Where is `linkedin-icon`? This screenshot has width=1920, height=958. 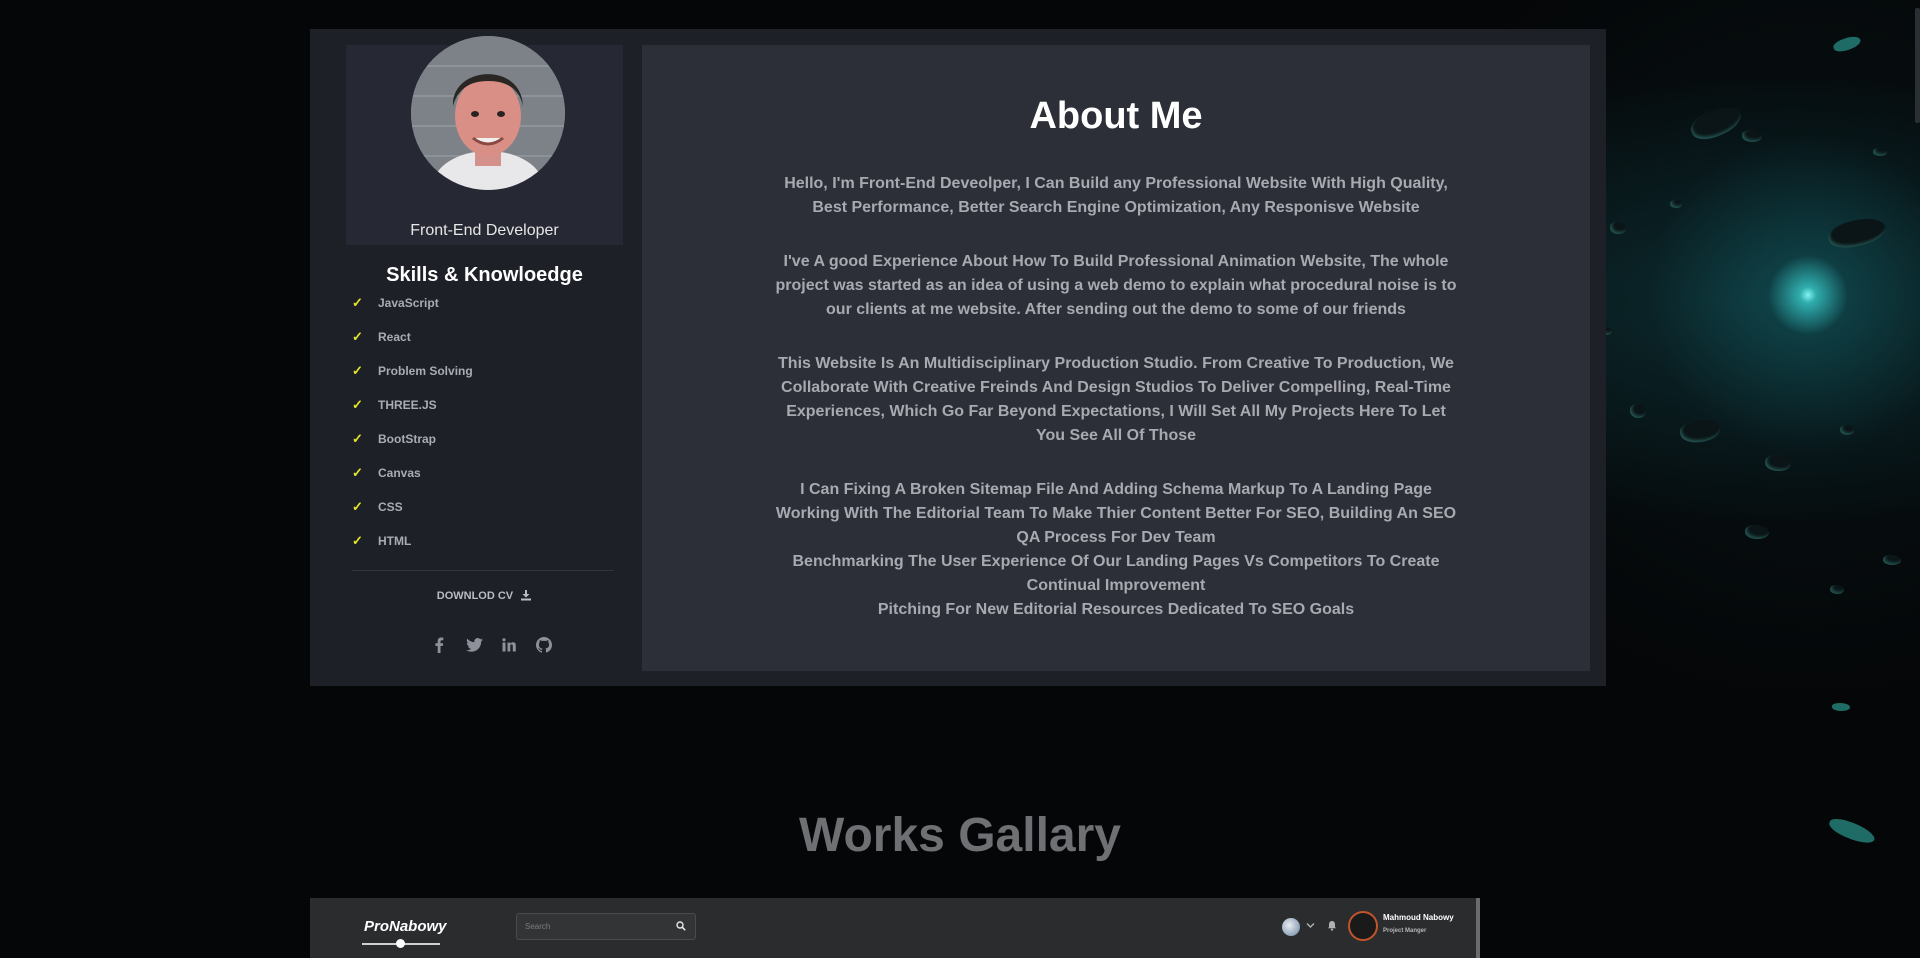
linkedin-icon is located at coordinates (509, 645).